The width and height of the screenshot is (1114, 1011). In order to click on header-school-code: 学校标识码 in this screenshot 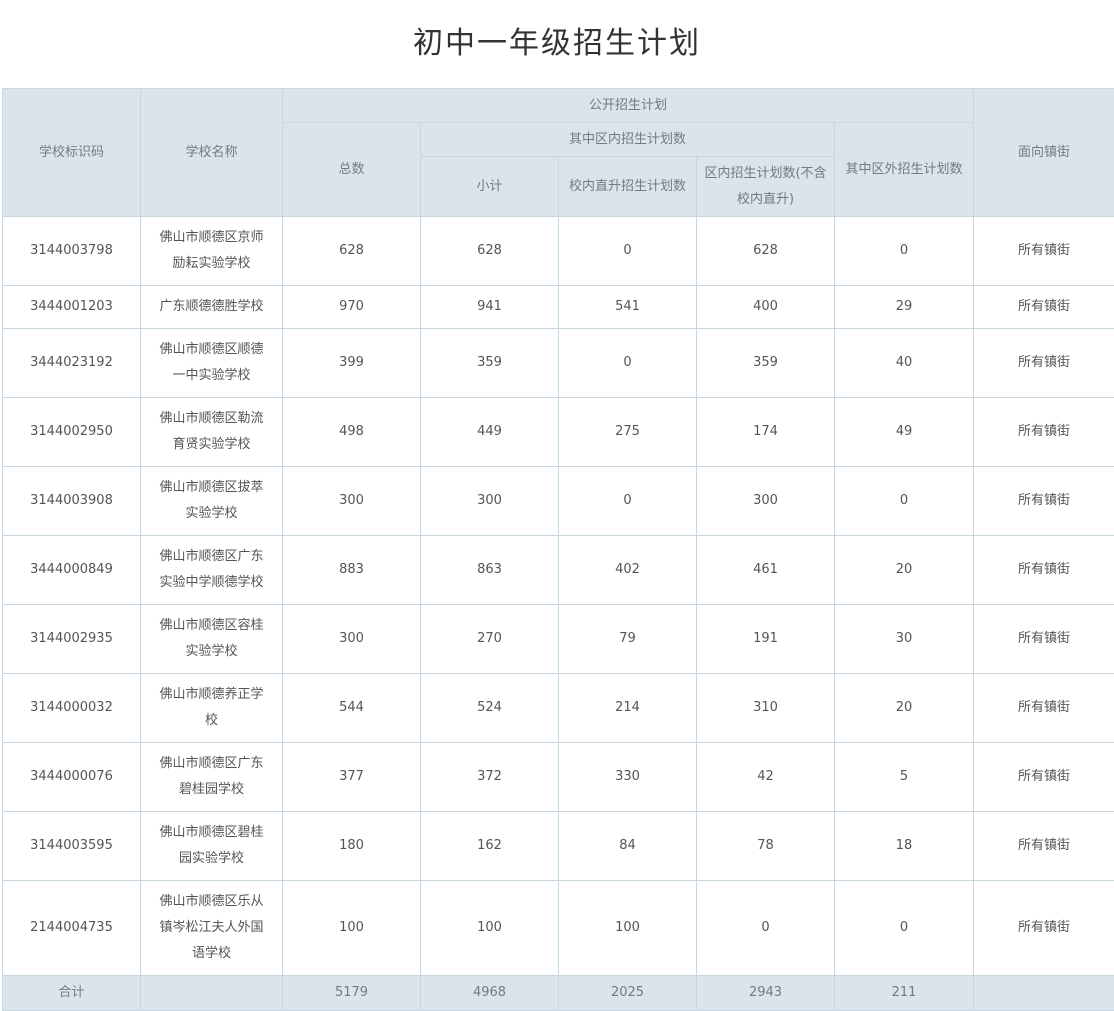, I will do `click(72, 153)`.